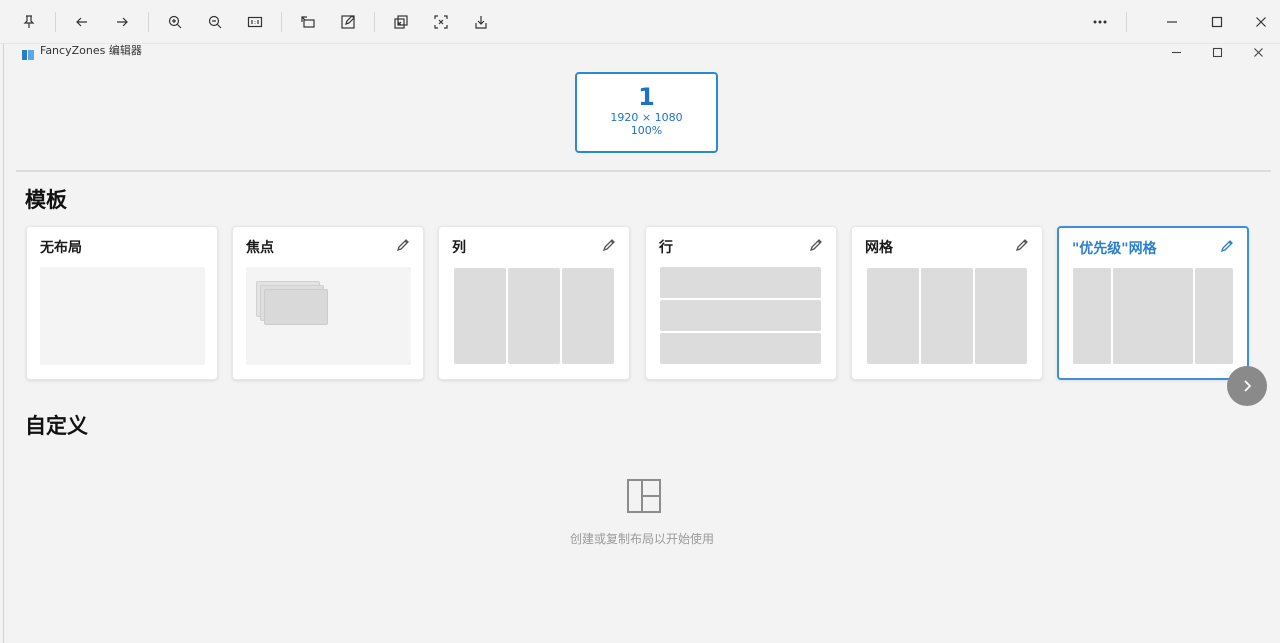  Describe the element at coordinates (401, 22) in the screenshot. I see `crop-icon` at that location.